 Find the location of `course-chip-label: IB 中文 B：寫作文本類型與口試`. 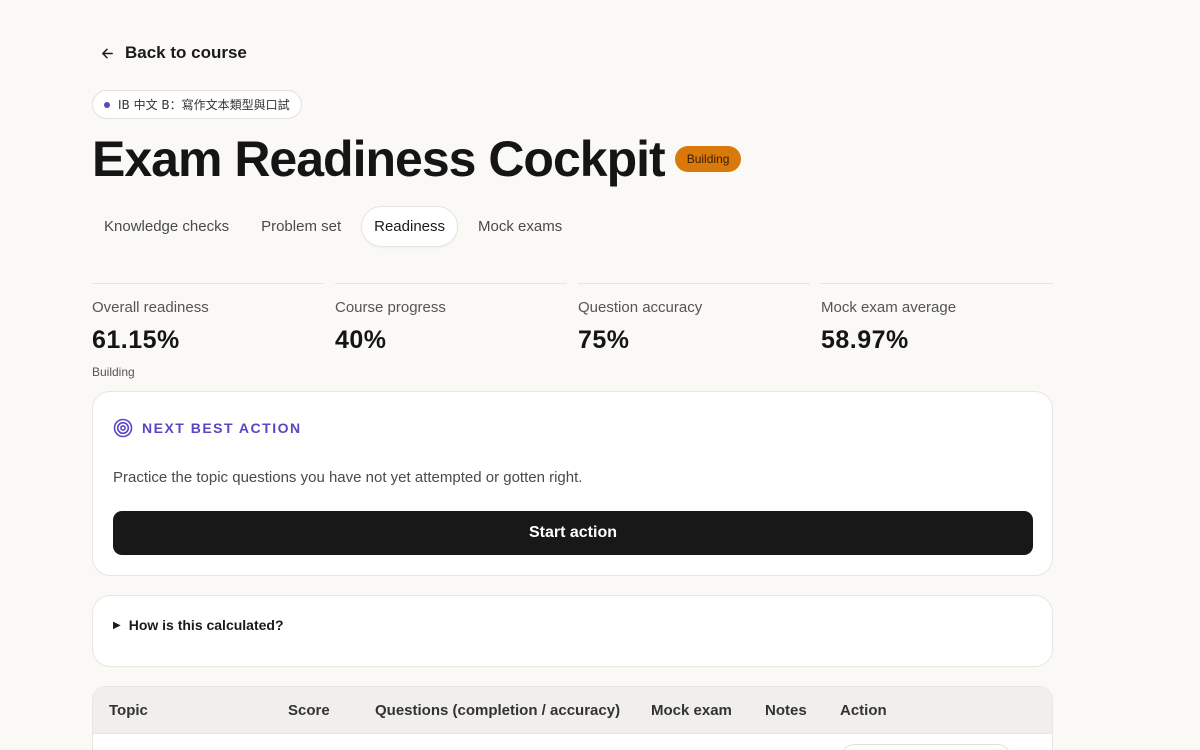

course-chip-label: IB 中文 B：寫作文本類型與口試 is located at coordinates (204, 105).